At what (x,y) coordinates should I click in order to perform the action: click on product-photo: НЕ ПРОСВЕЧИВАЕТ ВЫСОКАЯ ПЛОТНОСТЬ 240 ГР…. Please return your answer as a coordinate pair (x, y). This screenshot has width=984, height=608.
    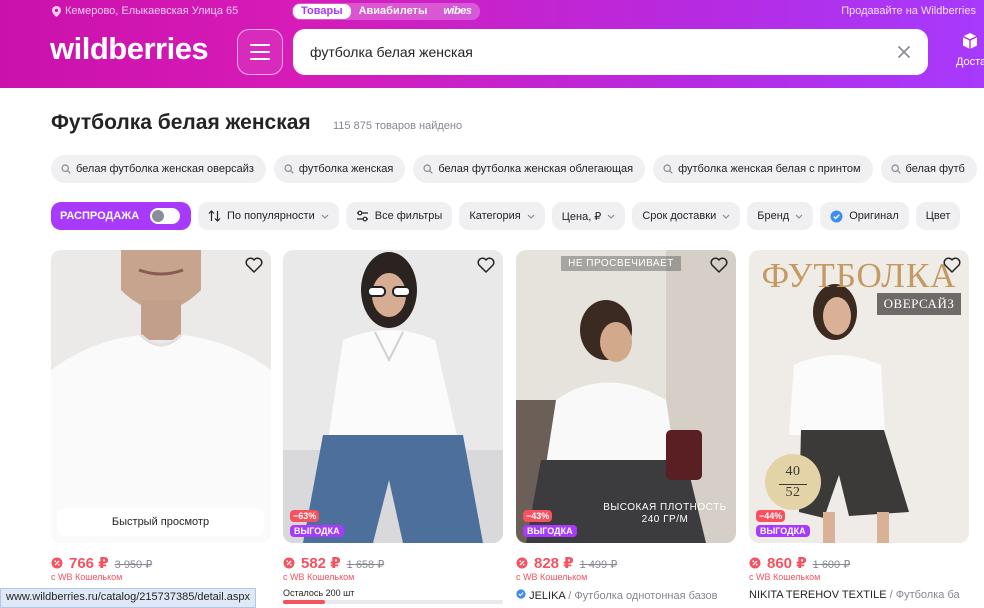
    Looking at the image, I should click on (626, 396).